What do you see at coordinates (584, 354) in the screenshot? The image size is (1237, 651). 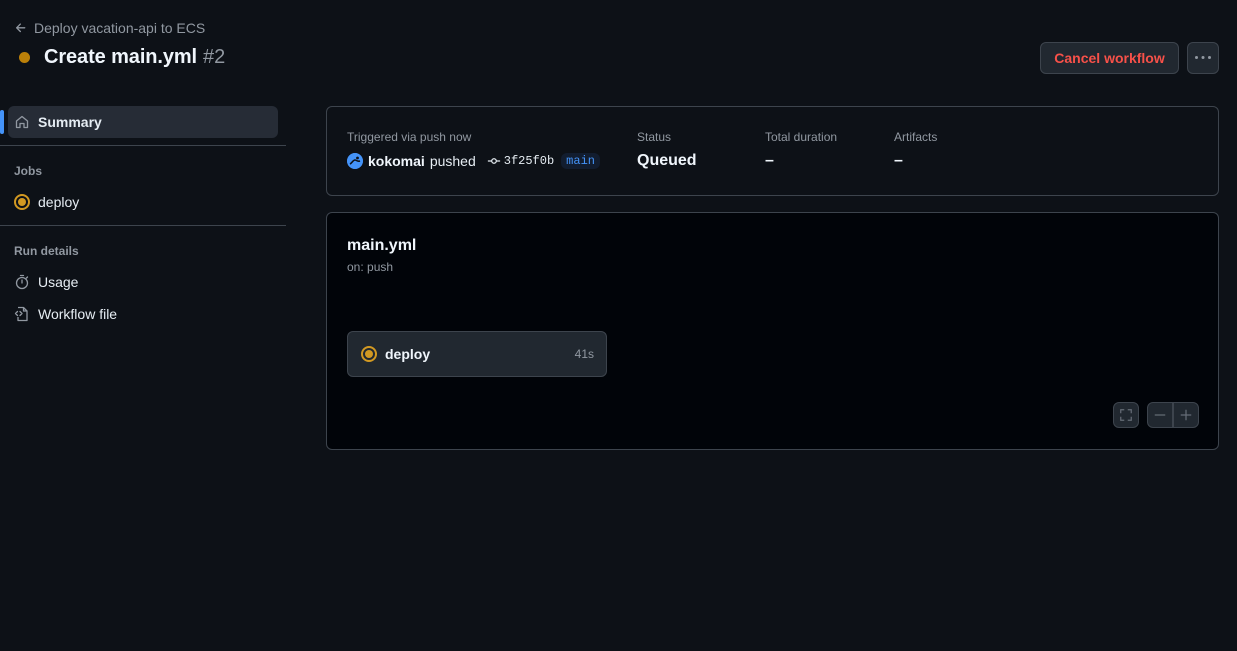 I see `job-duration: 41s` at bounding box center [584, 354].